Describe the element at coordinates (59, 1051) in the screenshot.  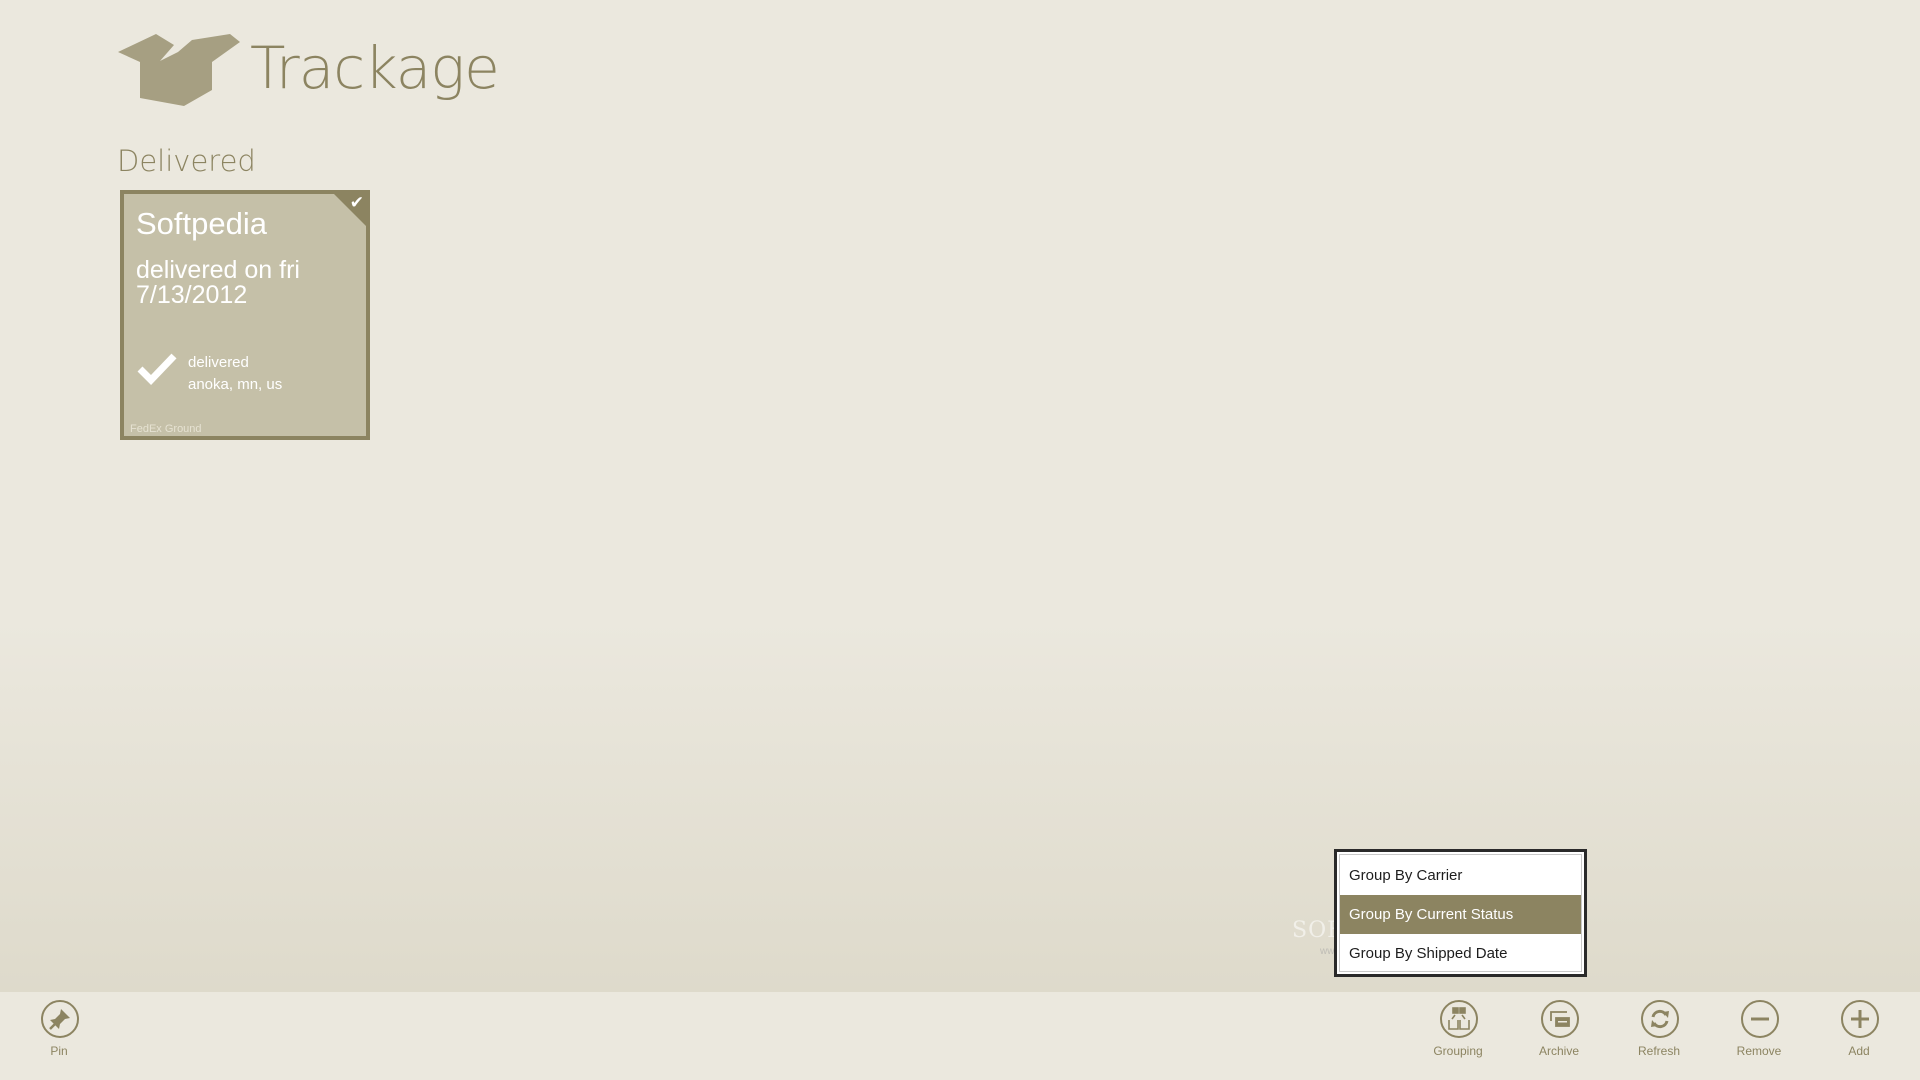
I see `pin-label: Pin` at that location.